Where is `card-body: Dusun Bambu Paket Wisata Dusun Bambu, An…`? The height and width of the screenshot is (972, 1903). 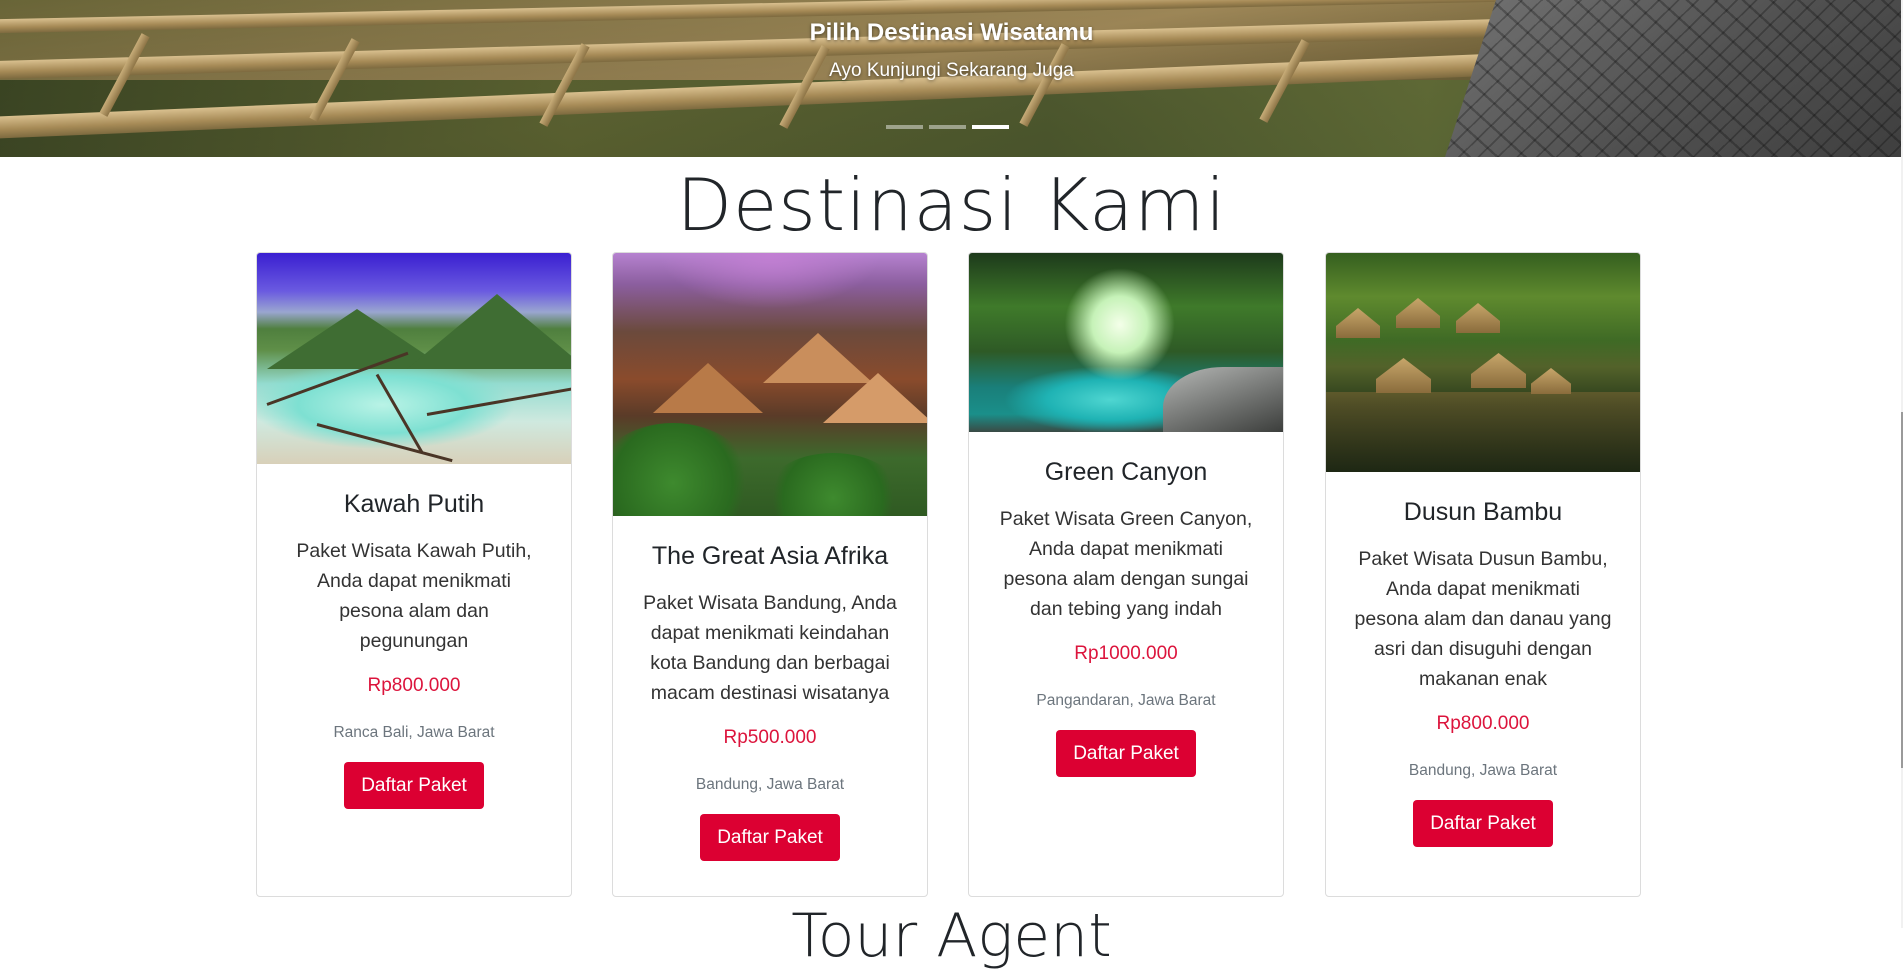 card-body: Dusun Bambu Paket Wisata Dusun Bambu, An… is located at coordinates (1483, 659).